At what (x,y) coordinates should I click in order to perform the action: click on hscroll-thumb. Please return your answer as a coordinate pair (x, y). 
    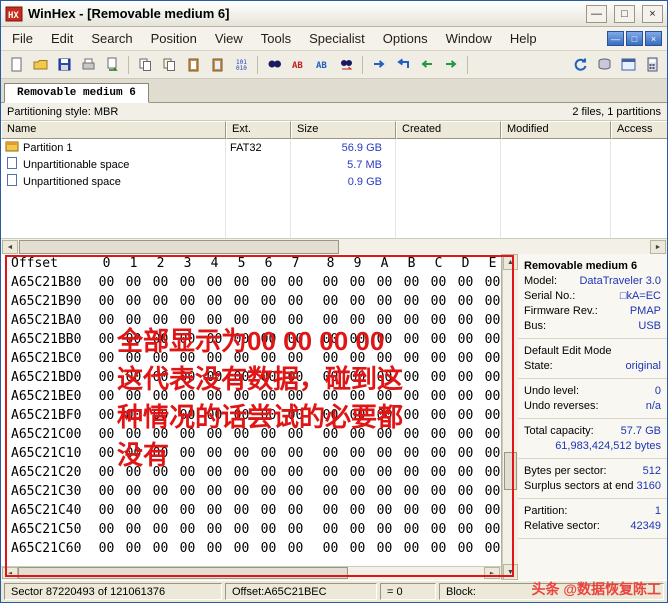
    Looking at the image, I should click on (179, 247).